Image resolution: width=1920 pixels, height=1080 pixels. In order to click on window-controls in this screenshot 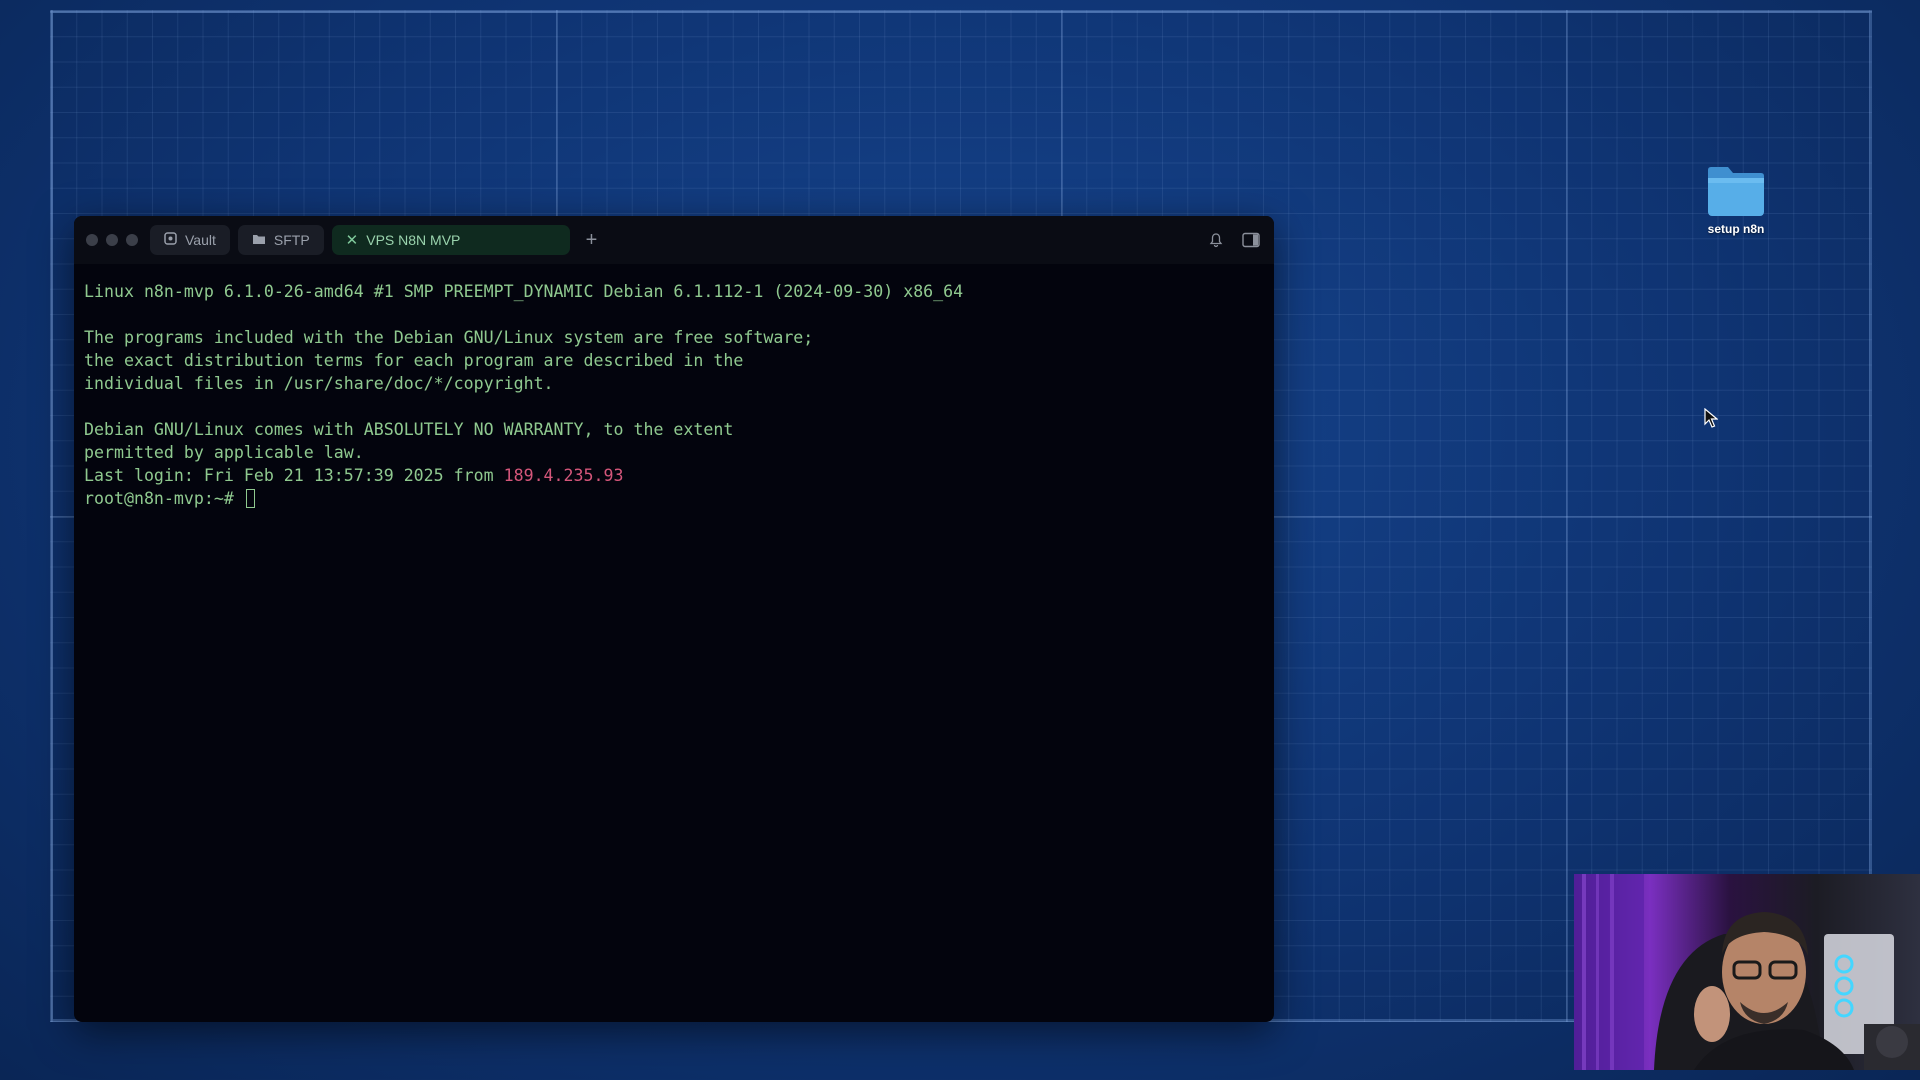, I will do `click(112, 240)`.